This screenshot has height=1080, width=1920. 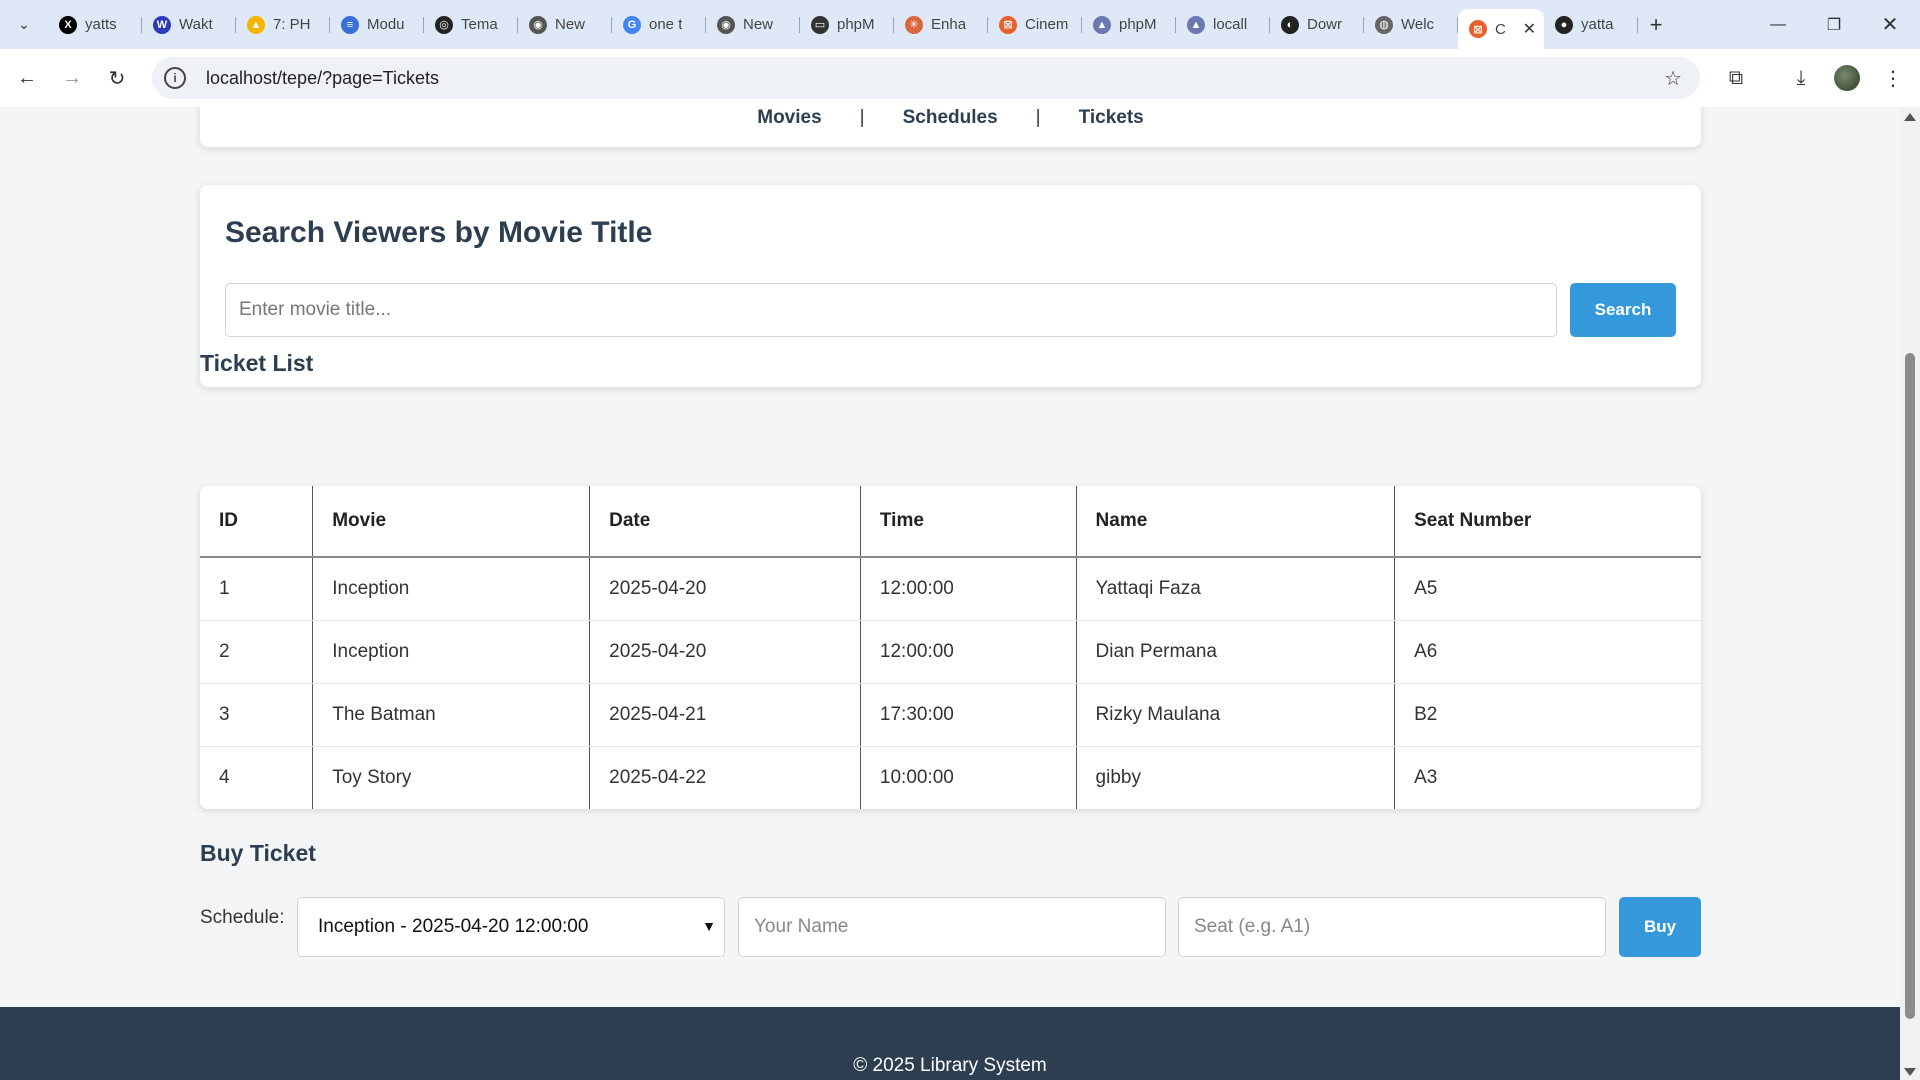 I want to click on browser-tab: Xyatts, so click(x=95, y=25).